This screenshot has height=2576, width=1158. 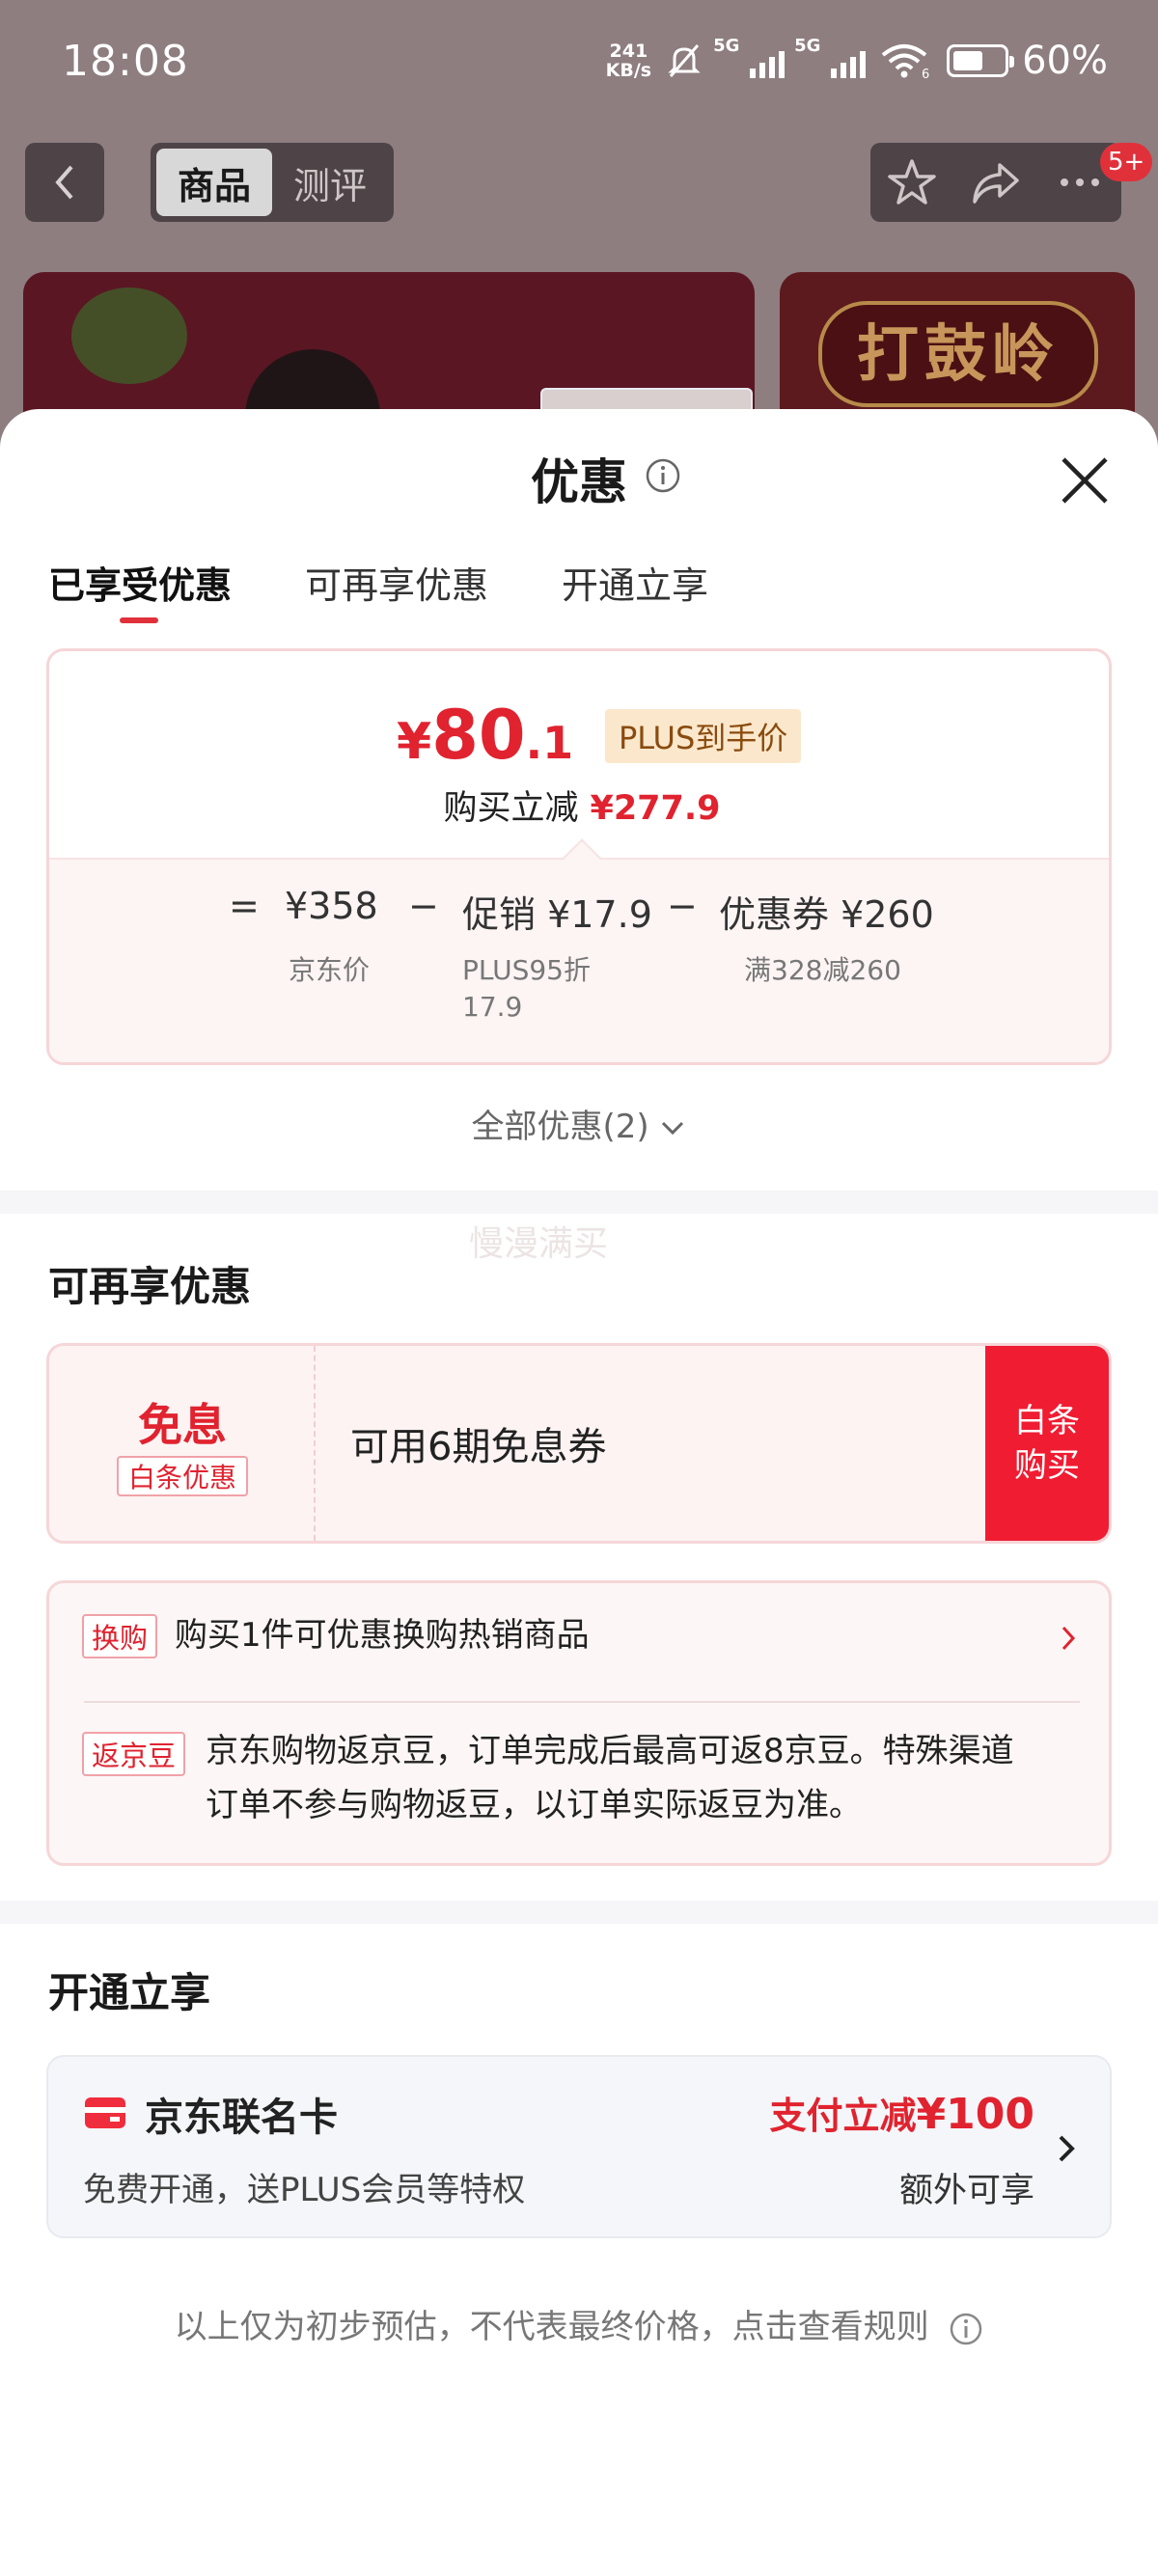 What do you see at coordinates (1047, 1444) in the screenshot?
I see `baitiao-buy-button: 白条 购买` at bounding box center [1047, 1444].